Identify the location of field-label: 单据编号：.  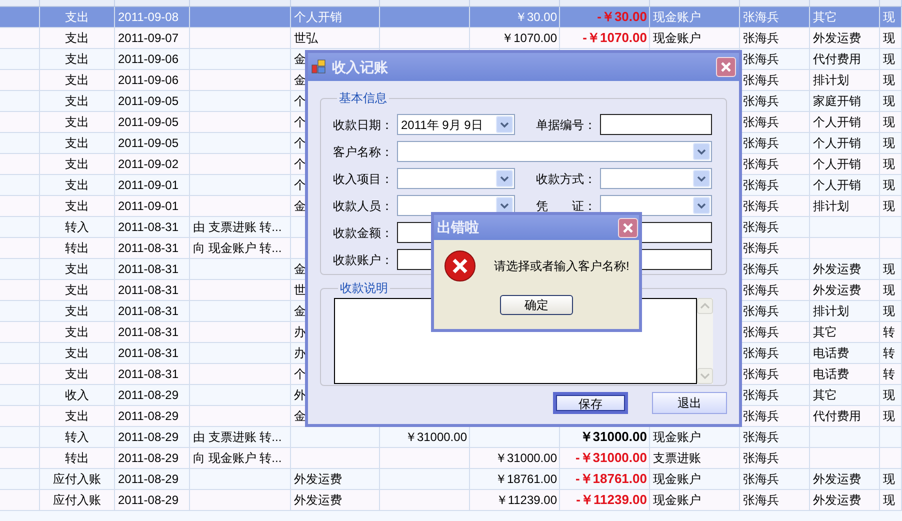
(566, 125).